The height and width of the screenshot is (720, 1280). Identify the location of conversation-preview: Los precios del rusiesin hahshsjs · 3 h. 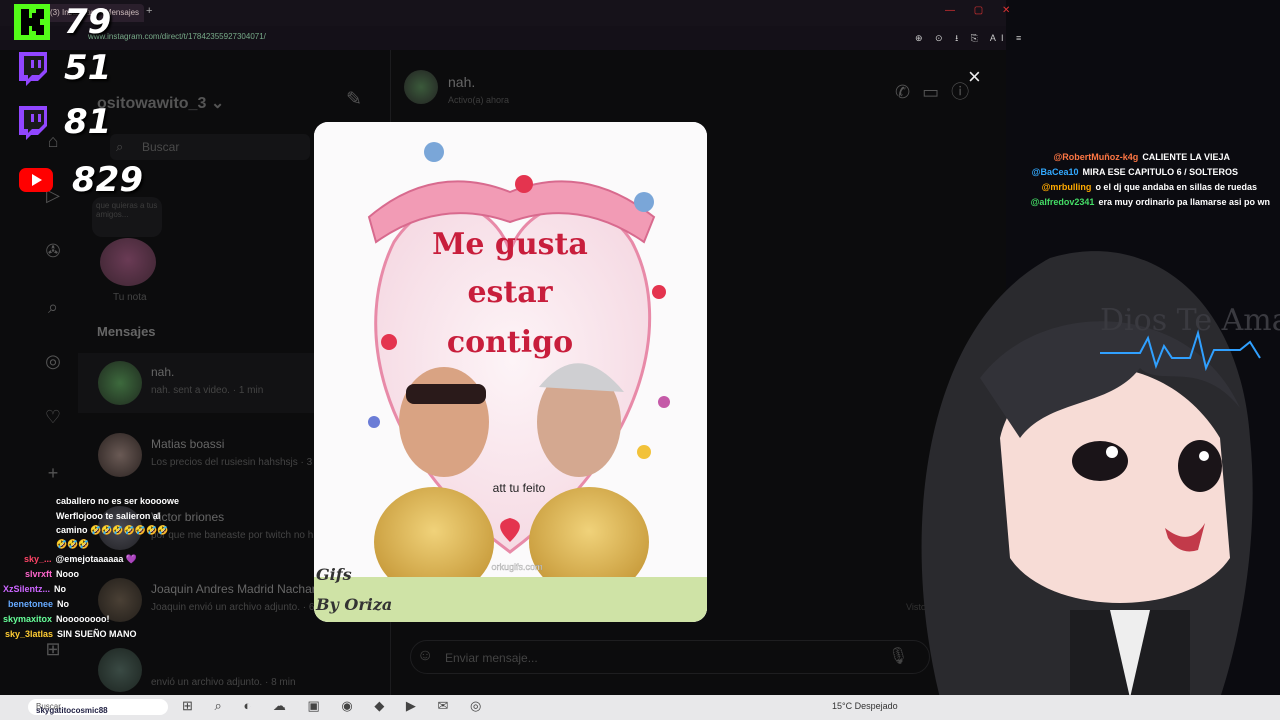
(236, 462).